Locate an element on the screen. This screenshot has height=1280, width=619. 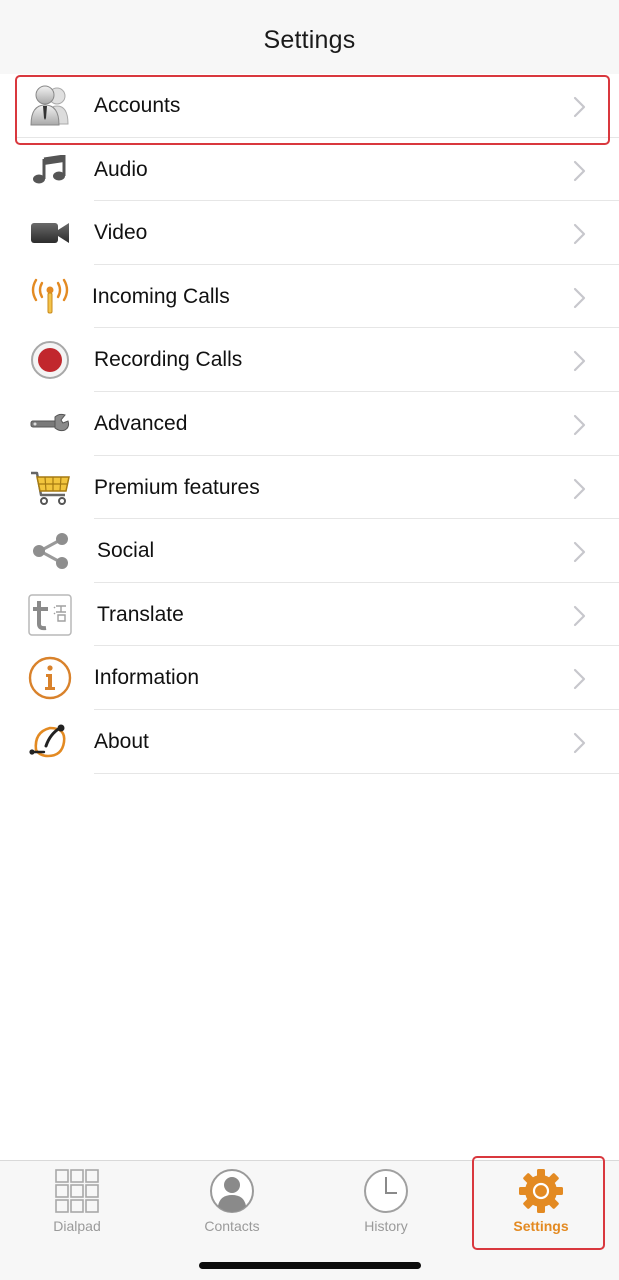
settings-item-label: Social is located at coordinates (126, 551).